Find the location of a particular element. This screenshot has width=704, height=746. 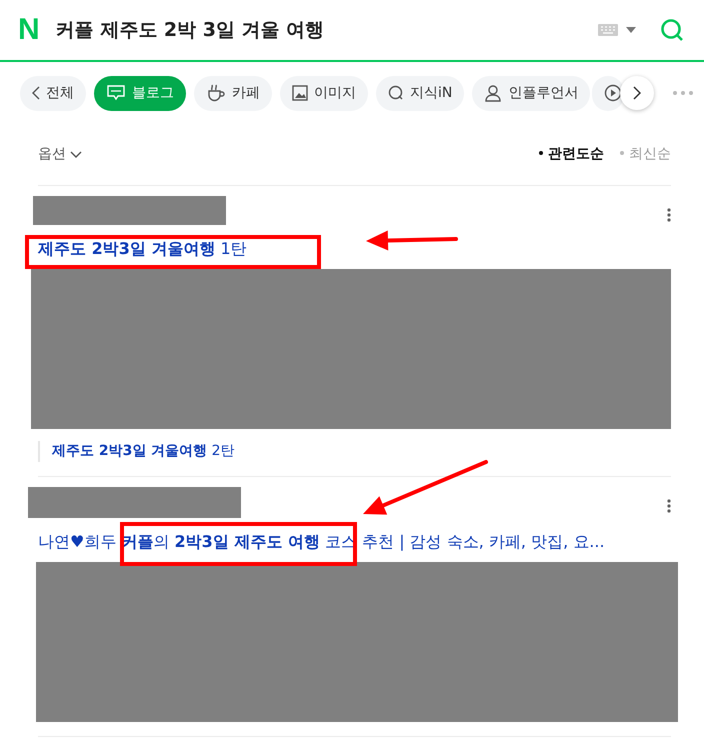

caret-icon is located at coordinates (631, 30).